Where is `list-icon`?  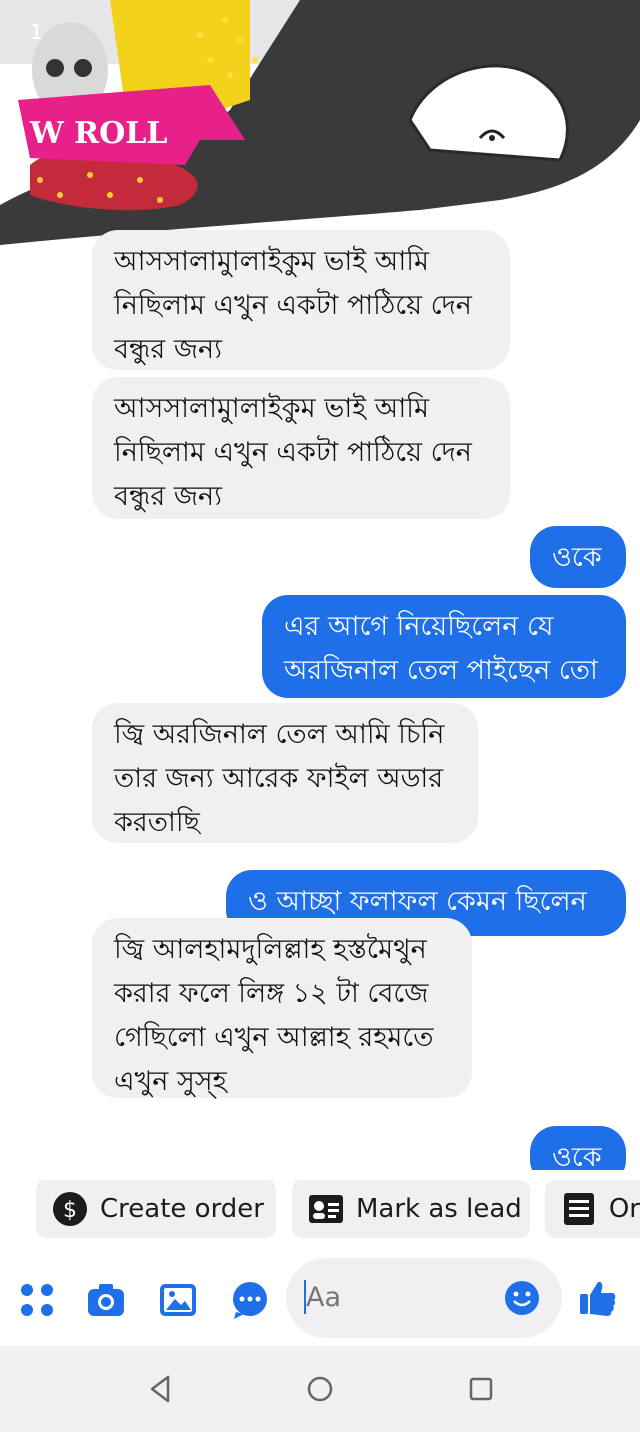 list-icon is located at coordinates (579, 1209).